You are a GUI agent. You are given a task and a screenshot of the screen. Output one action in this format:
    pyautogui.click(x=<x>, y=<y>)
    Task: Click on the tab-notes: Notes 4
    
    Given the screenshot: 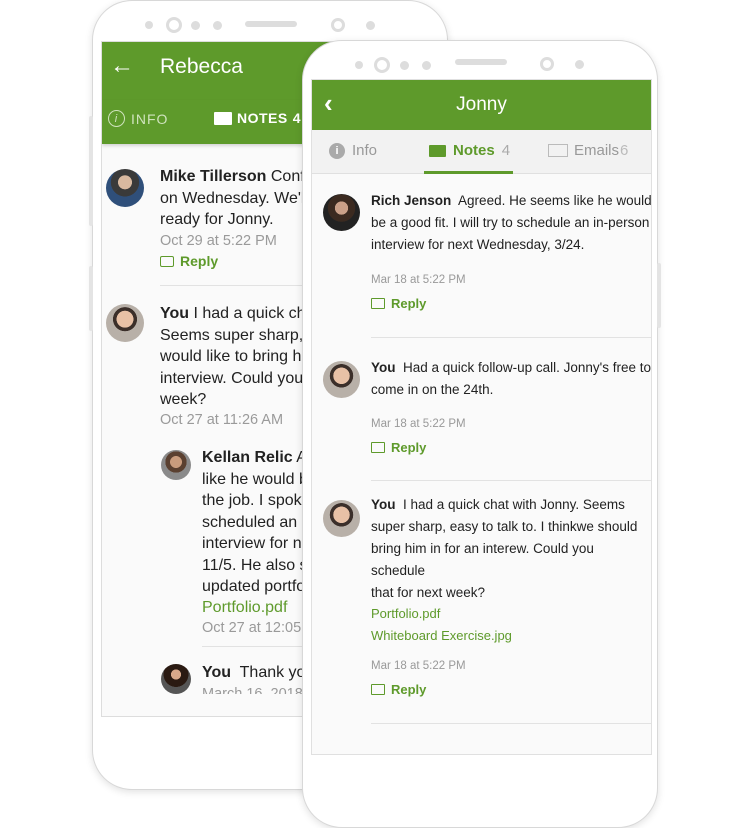 What is the action you would take?
    pyautogui.click(x=469, y=150)
    